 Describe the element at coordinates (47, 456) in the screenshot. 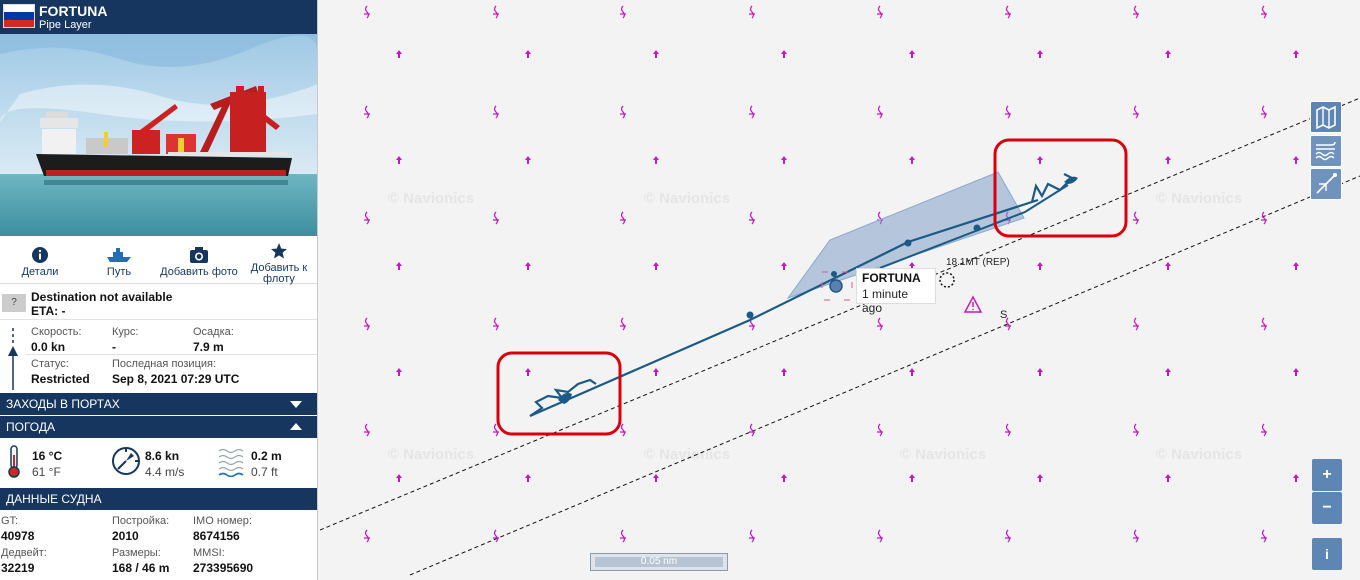

I see `temperature-celsius: 16 °C` at that location.